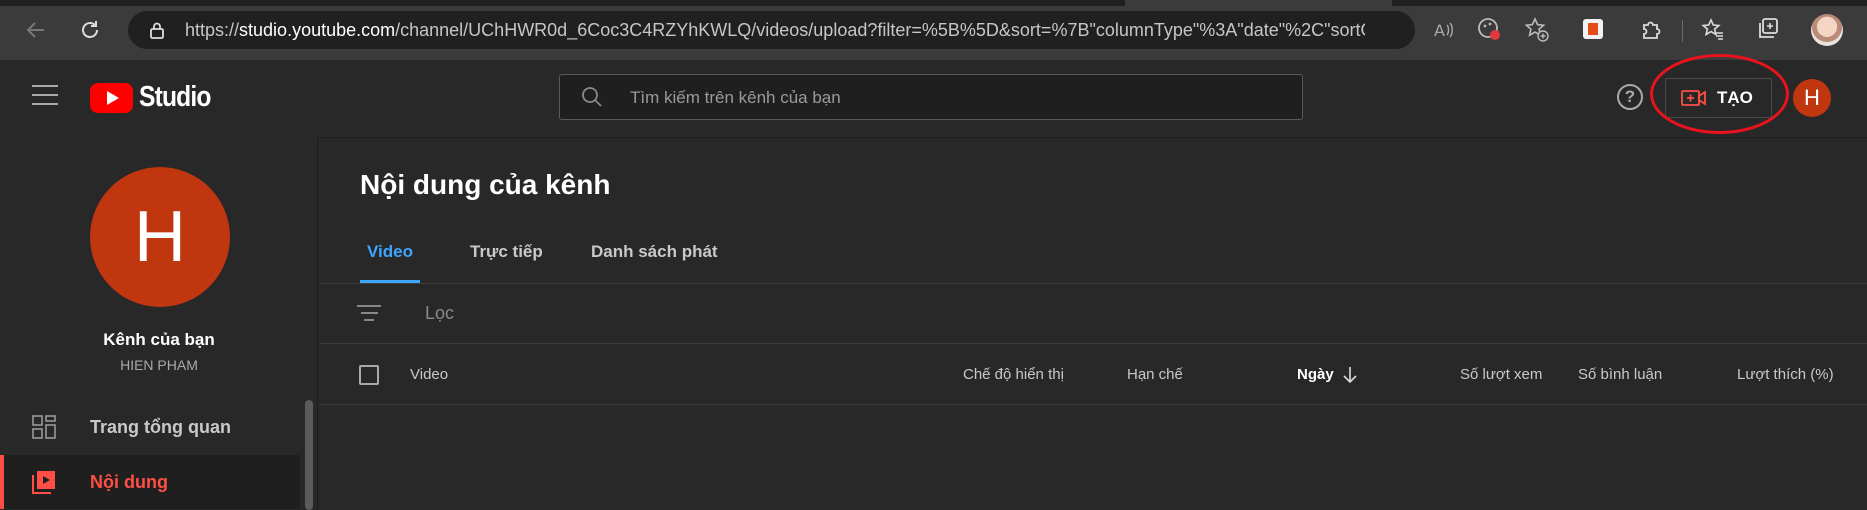 The image size is (1867, 510). I want to click on create-label: TẠO, so click(1735, 97).